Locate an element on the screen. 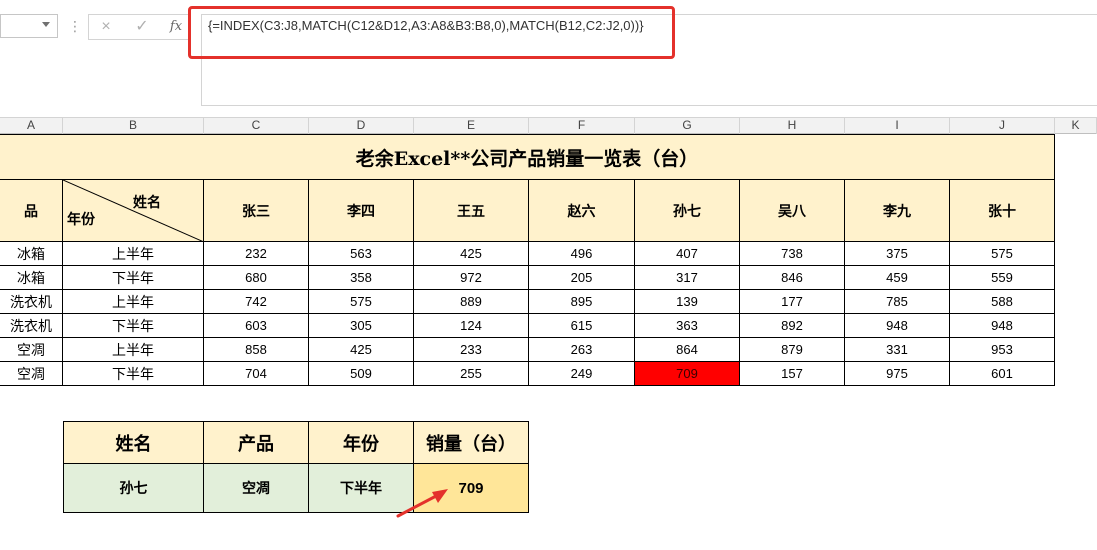 This screenshot has width=1097, height=550. column-header-g: G is located at coordinates (687, 125).